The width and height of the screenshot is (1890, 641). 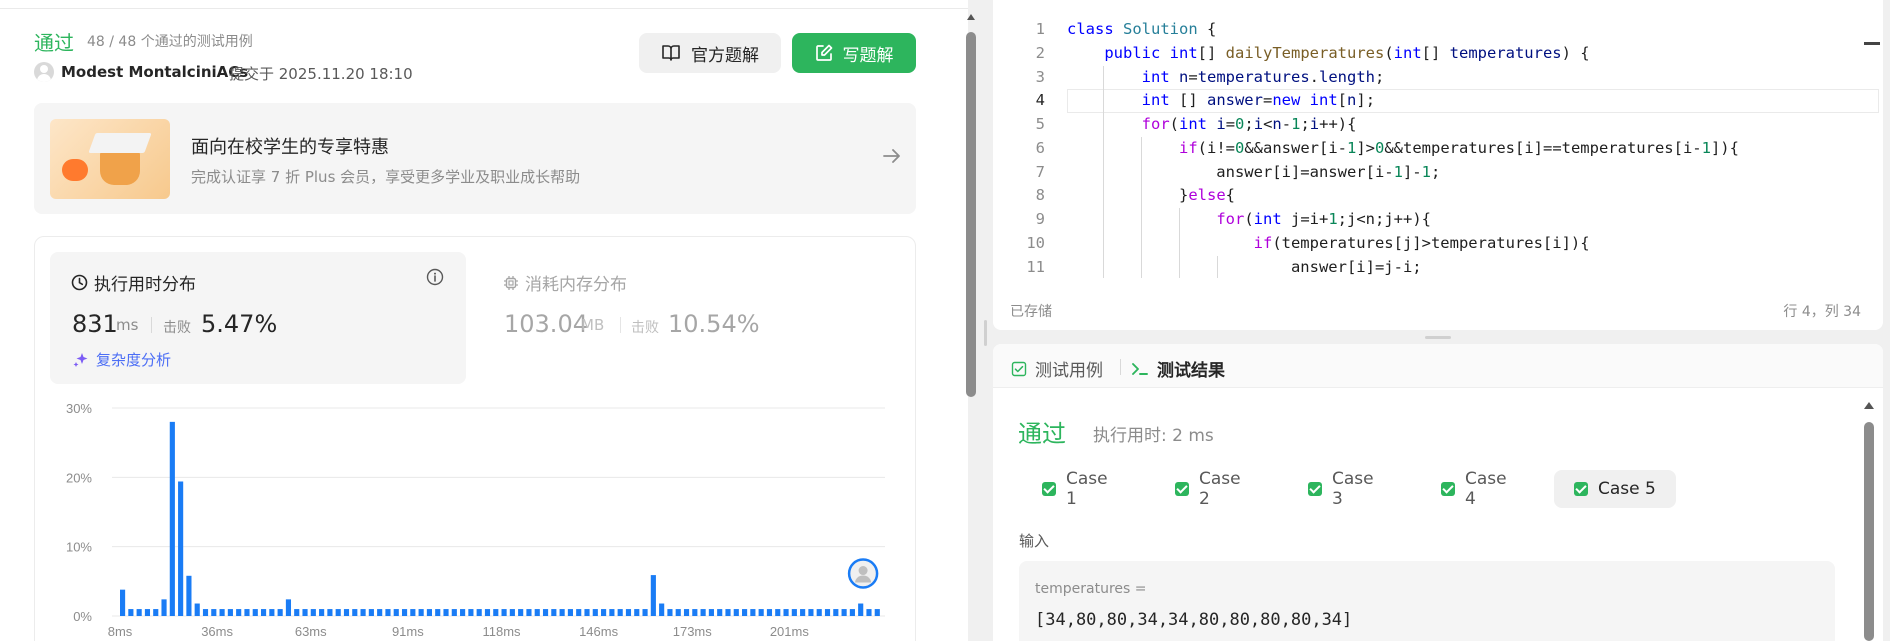 I want to click on horizontal-split-handle, so click(x=1438, y=337).